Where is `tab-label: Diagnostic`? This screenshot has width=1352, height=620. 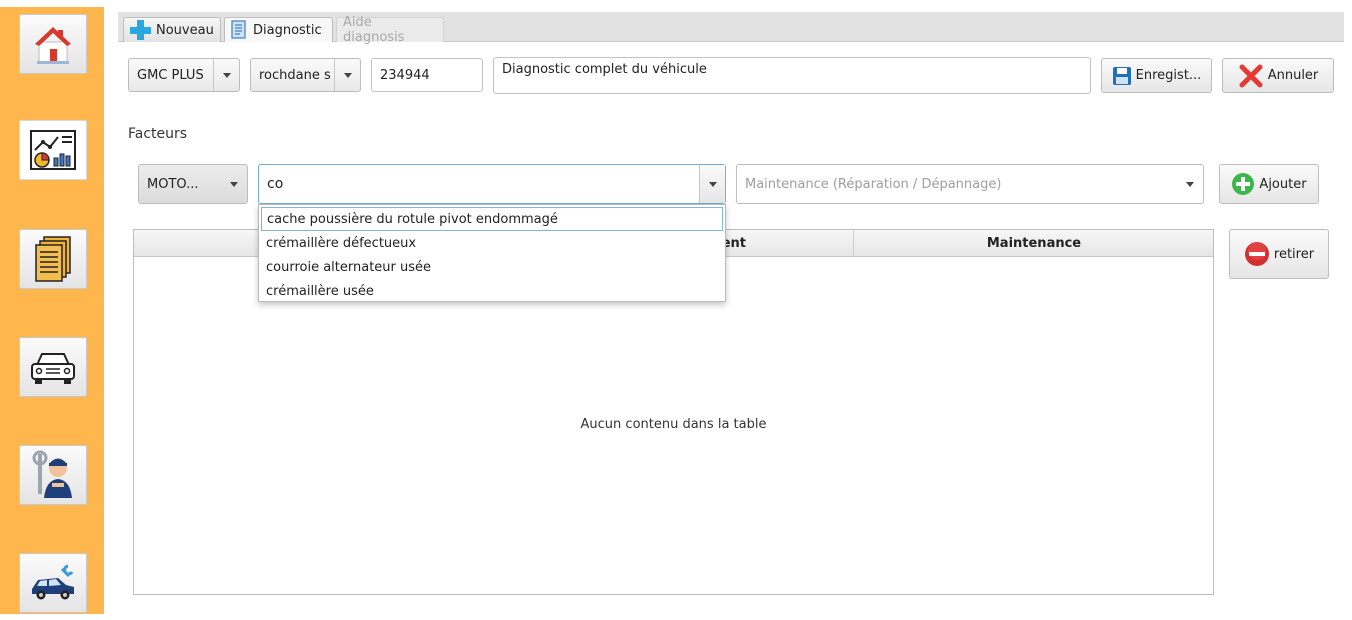
tab-label: Diagnostic is located at coordinates (287, 30).